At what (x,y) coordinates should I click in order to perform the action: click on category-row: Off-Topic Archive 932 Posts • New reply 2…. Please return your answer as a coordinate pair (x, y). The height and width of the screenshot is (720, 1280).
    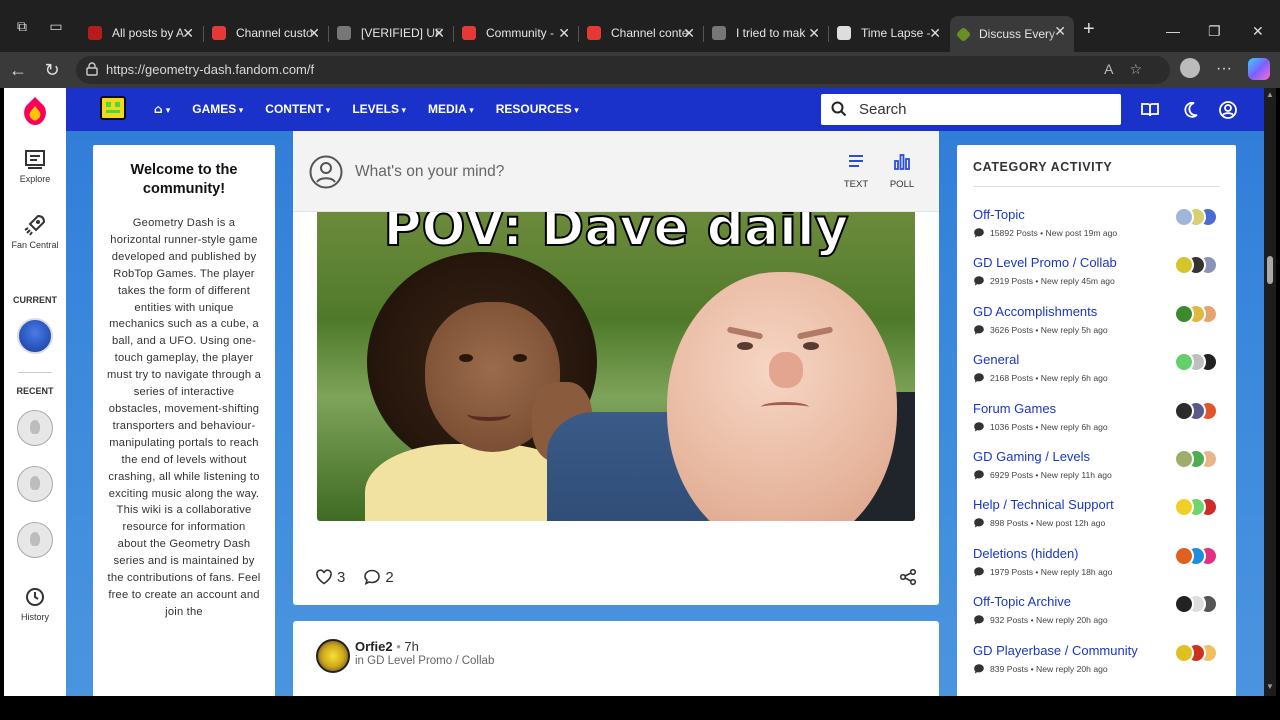
    Looking at the image, I should click on (1098, 610).